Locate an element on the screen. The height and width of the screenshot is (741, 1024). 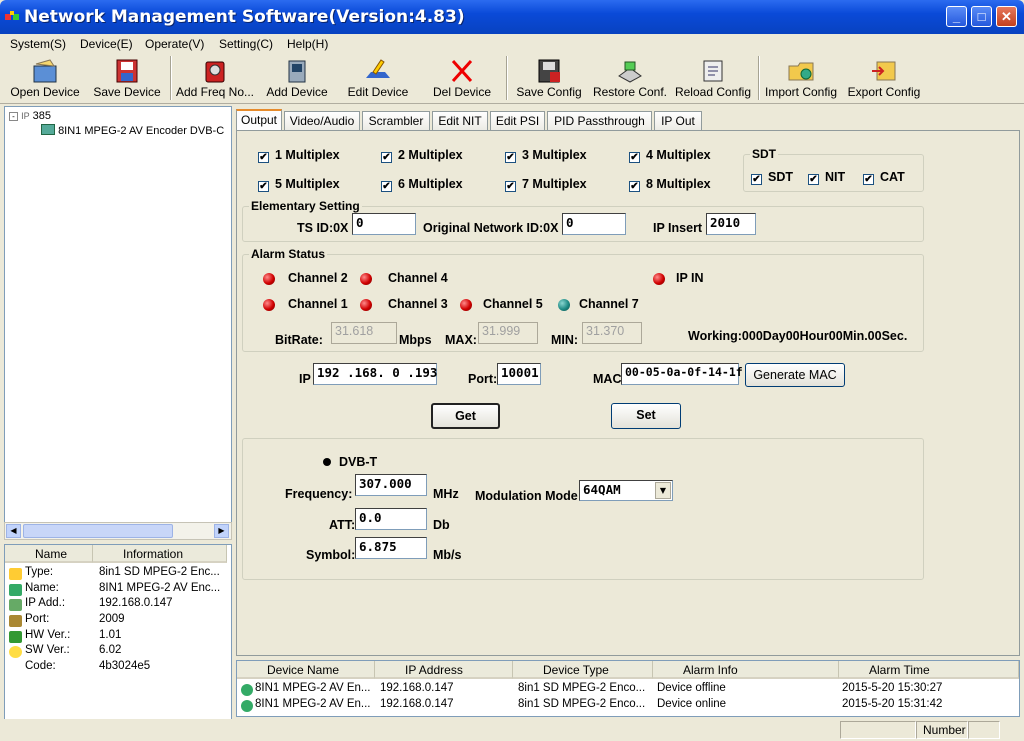
max-field: 31.999 is located at coordinates (508, 333).